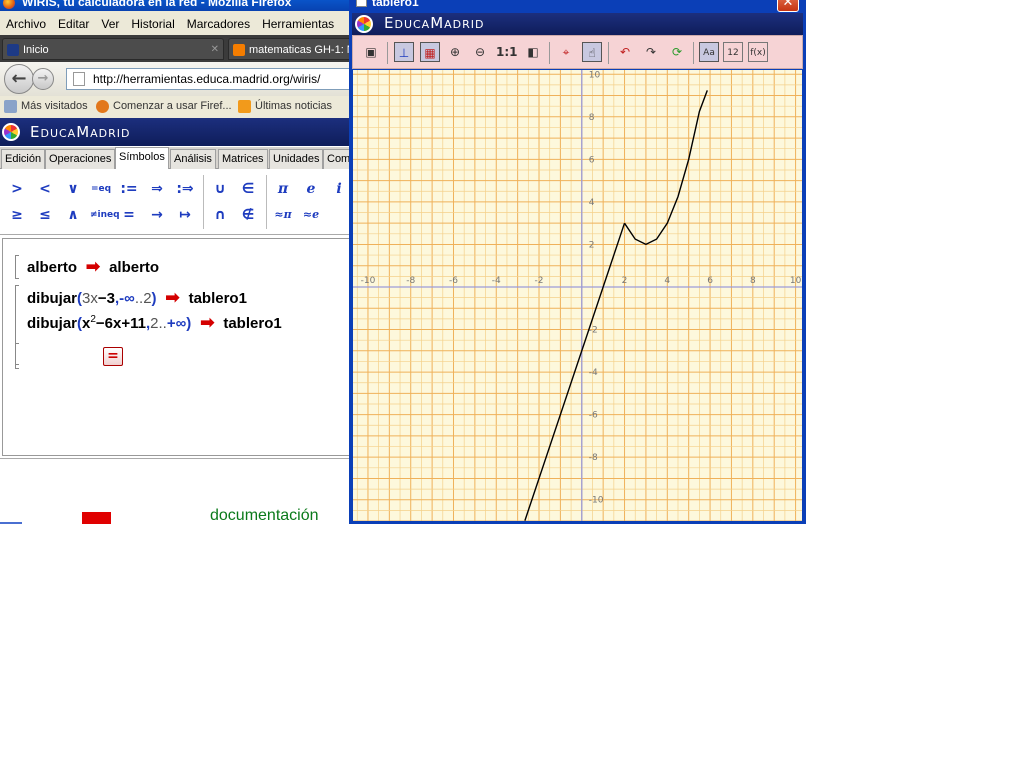 This screenshot has height=768, width=1024. Describe the element at coordinates (796, 281) in the screenshot. I see `x-tick-label: 10` at that location.